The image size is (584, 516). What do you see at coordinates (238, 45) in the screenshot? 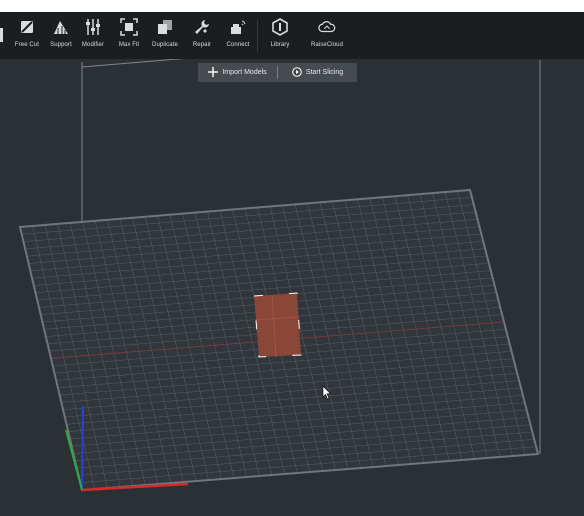
I see `connect-label: Connect` at bounding box center [238, 45].